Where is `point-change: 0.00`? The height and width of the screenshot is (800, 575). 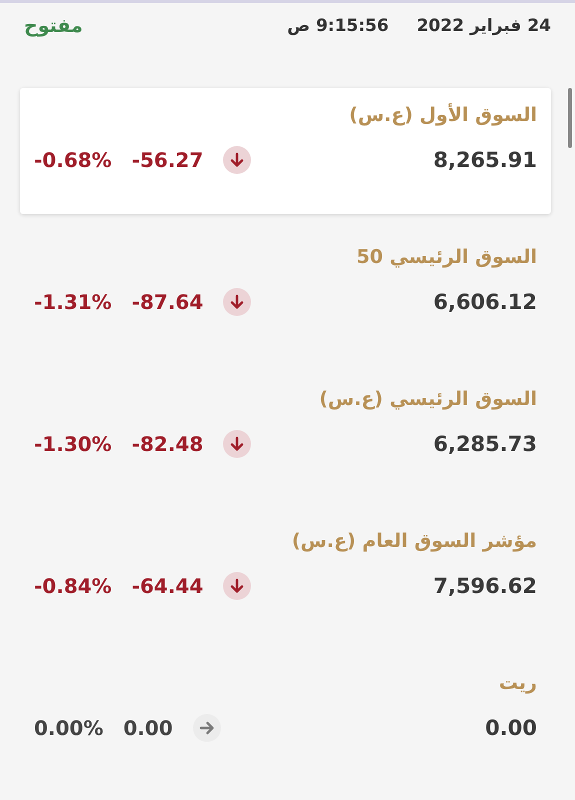 point-change: 0.00 is located at coordinates (148, 728).